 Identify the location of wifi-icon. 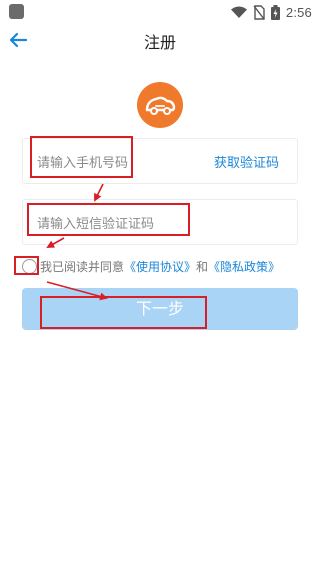
(238, 12).